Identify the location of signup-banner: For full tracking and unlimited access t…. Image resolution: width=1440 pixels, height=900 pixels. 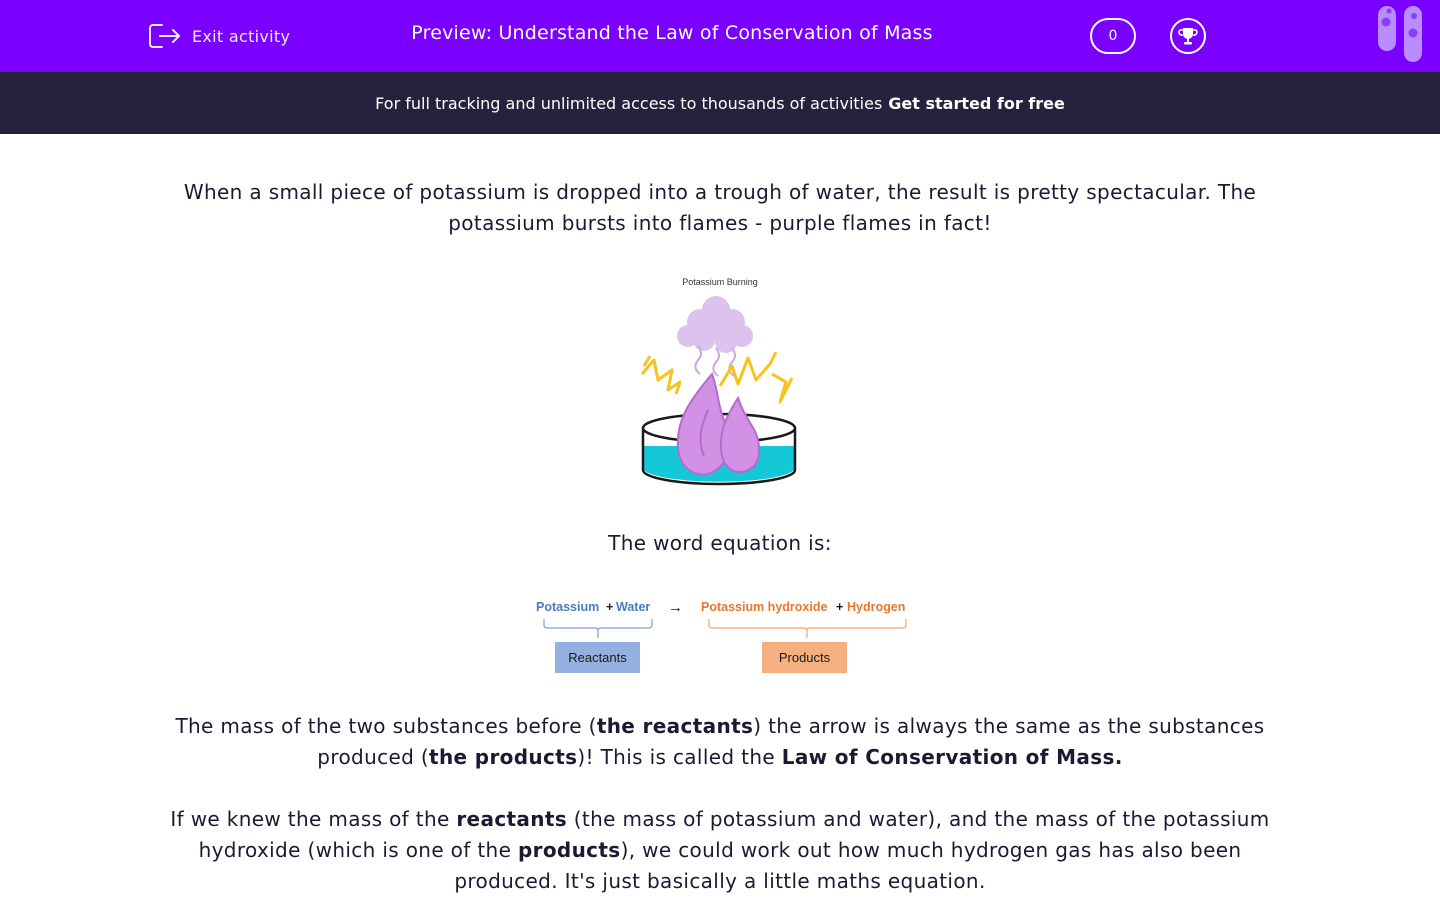
(720, 103).